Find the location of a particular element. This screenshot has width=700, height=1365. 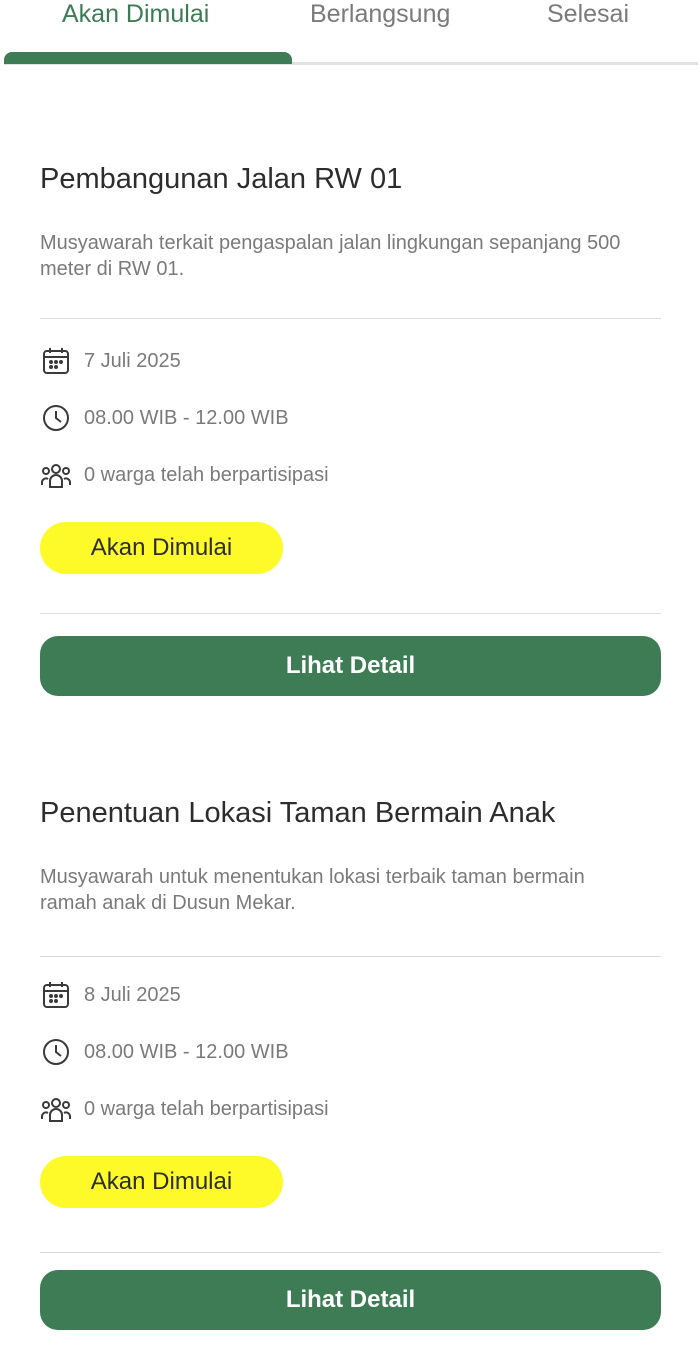

status-tabs: Akan Dimulai Berlangsung Selesai is located at coordinates (350, 33).